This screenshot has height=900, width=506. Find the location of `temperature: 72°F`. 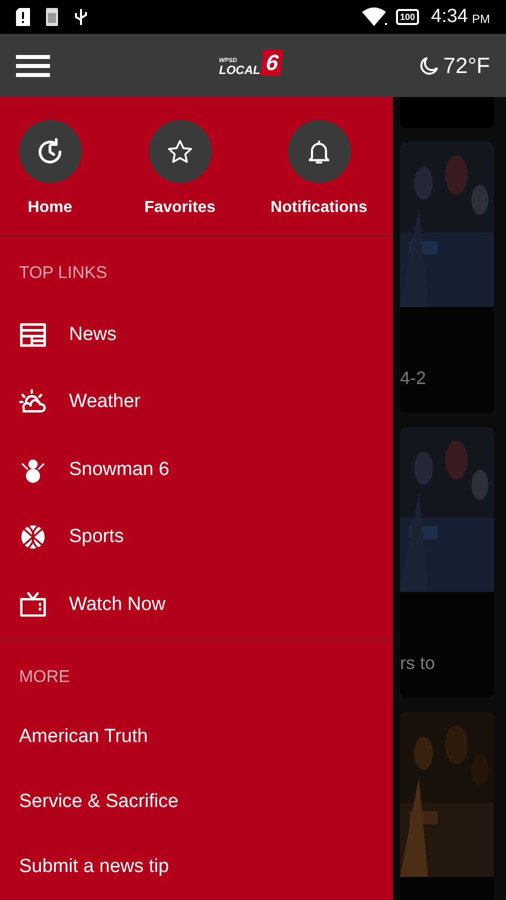

temperature: 72°F is located at coordinates (466, 66).